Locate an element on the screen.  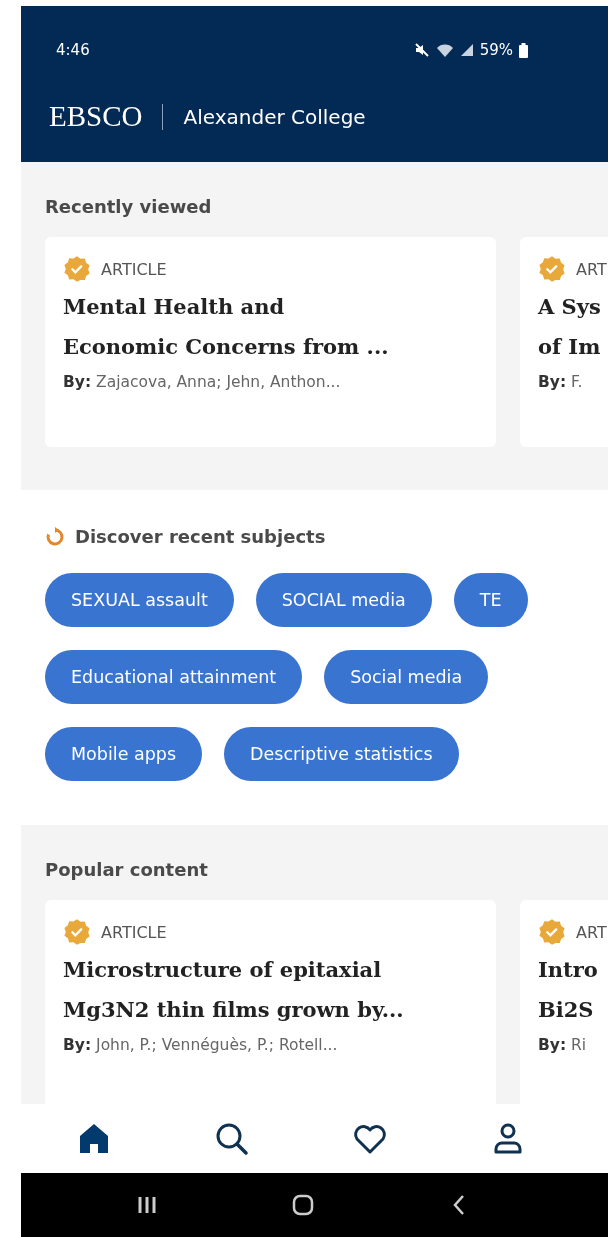
subject-chip: Mobile apps is located at coordinates (124, 754).